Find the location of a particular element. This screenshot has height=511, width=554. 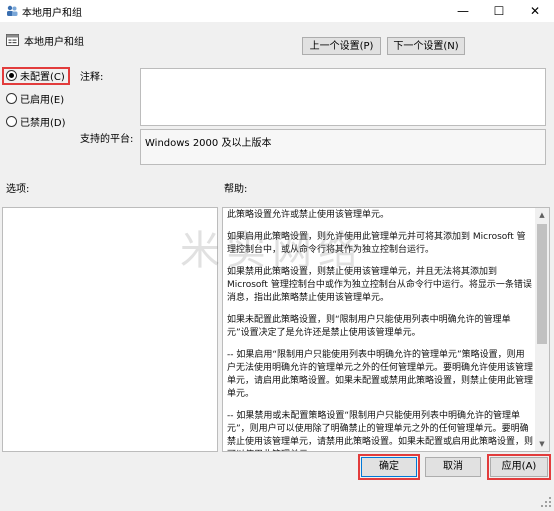

setting-name: 本地用户和组 is located at coordinates (54, 42).